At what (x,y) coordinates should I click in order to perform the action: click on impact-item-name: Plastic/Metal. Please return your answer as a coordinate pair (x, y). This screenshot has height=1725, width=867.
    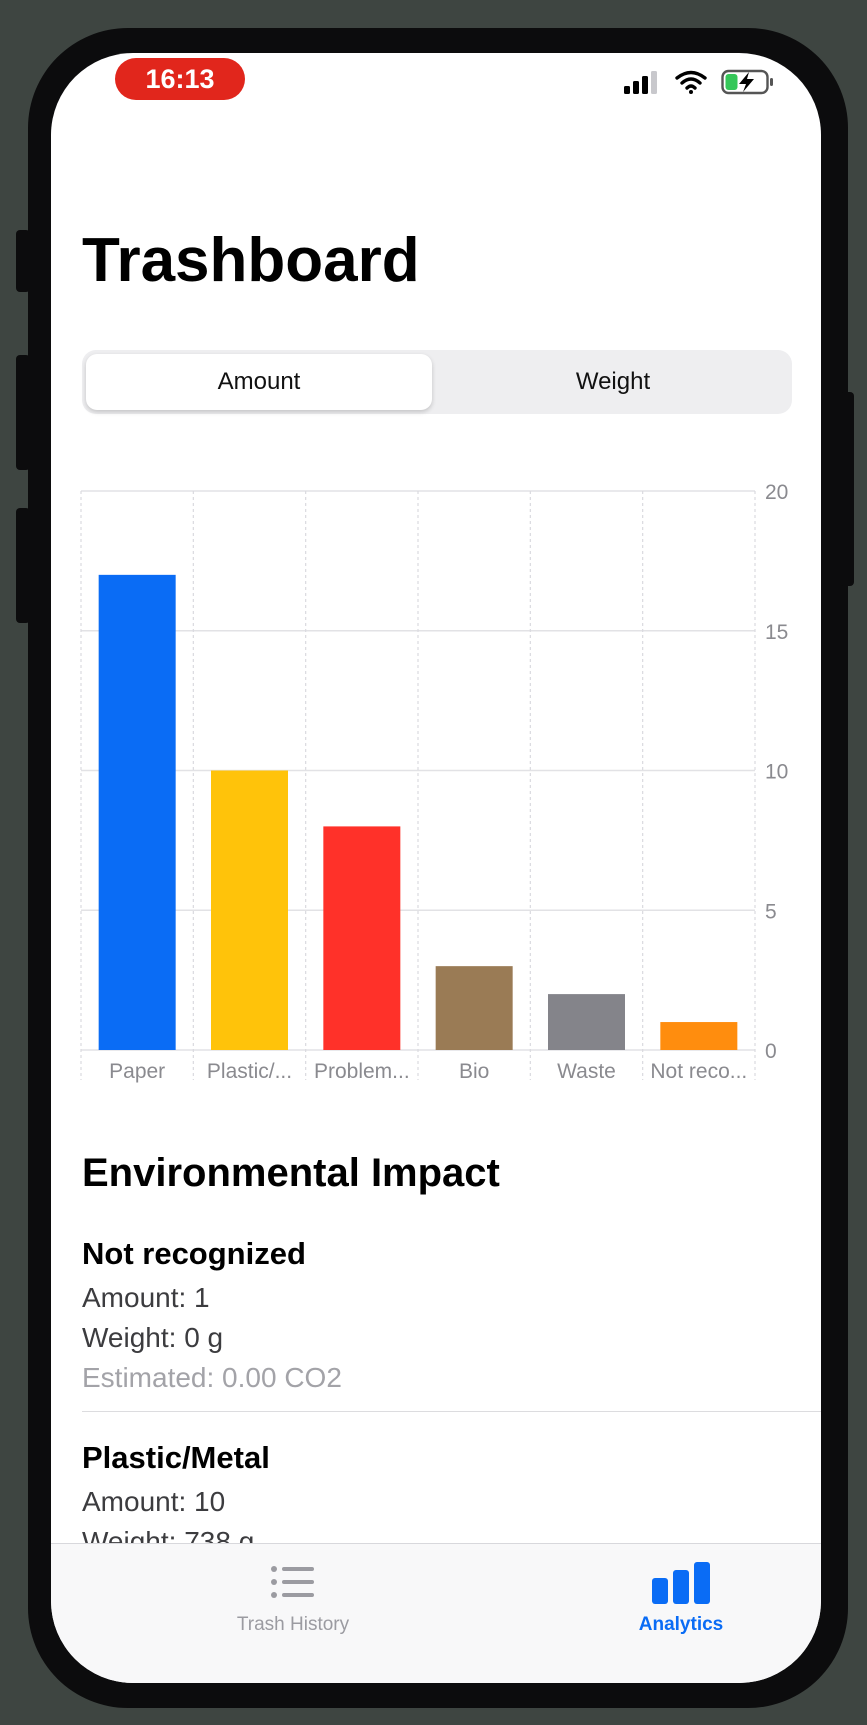
    Looking at the image, I should click on (176, 1457).